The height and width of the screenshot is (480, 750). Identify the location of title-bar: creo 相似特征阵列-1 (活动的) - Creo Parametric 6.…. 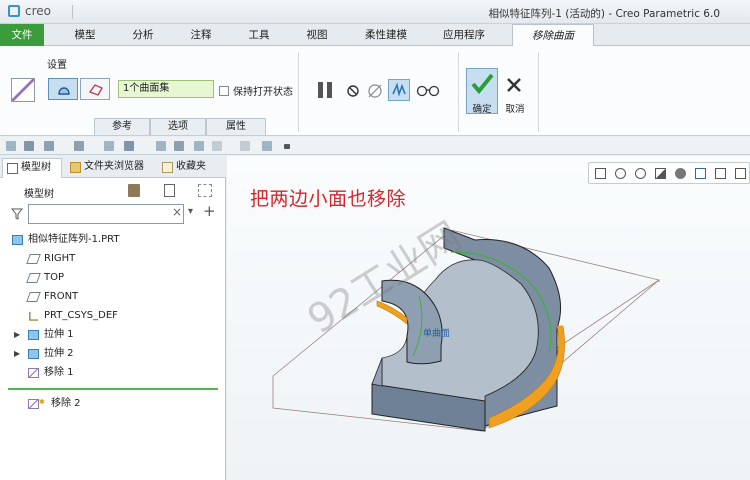
(375, 12).